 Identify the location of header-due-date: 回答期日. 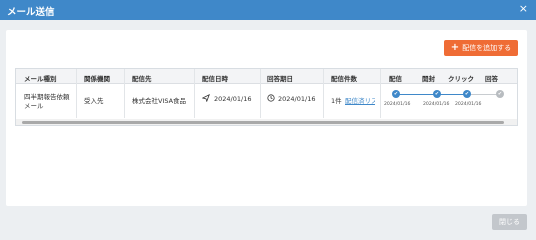
(280, 79).